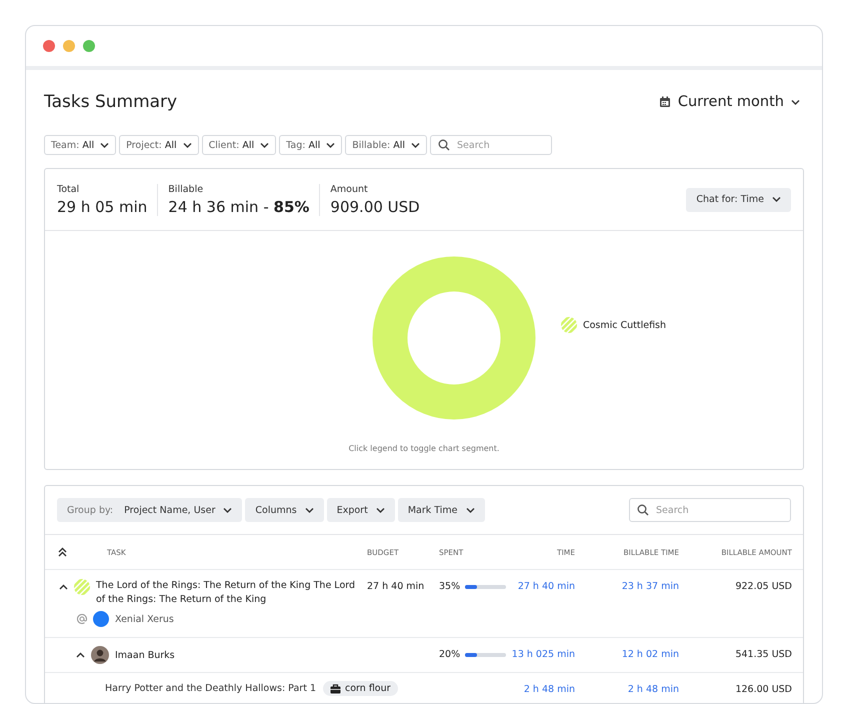  Describe the element at coordinates (68, 189) in the screenshot. I see `stat-label: Total` at that location.